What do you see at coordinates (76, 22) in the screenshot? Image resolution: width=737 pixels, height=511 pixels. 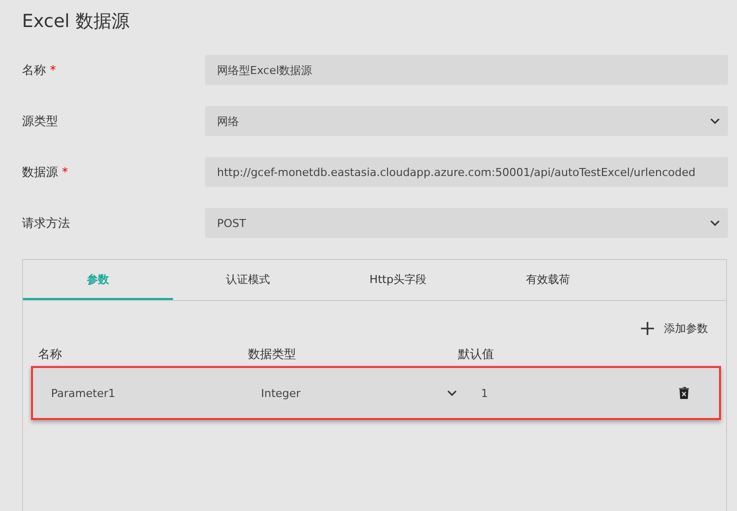 I see `page-title: Excel 数据源` at bounding box center [76, 22].